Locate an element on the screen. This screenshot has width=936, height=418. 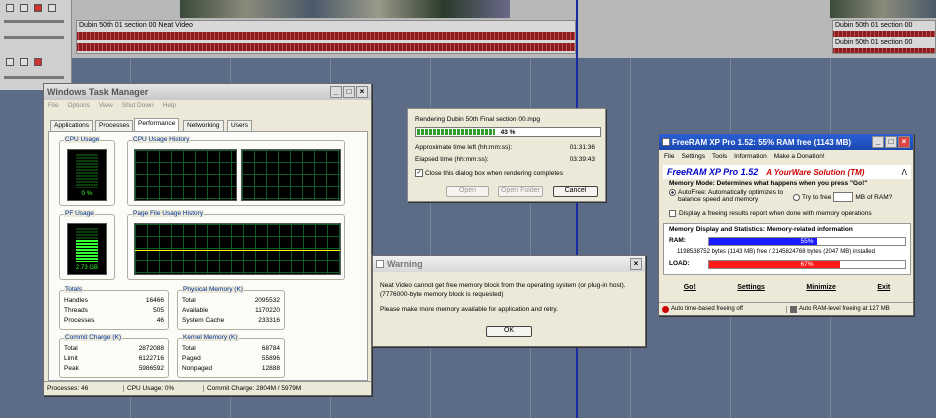
status-commit: Commit Charge: 2804M / 5979M is located at coordinates (254, 388).